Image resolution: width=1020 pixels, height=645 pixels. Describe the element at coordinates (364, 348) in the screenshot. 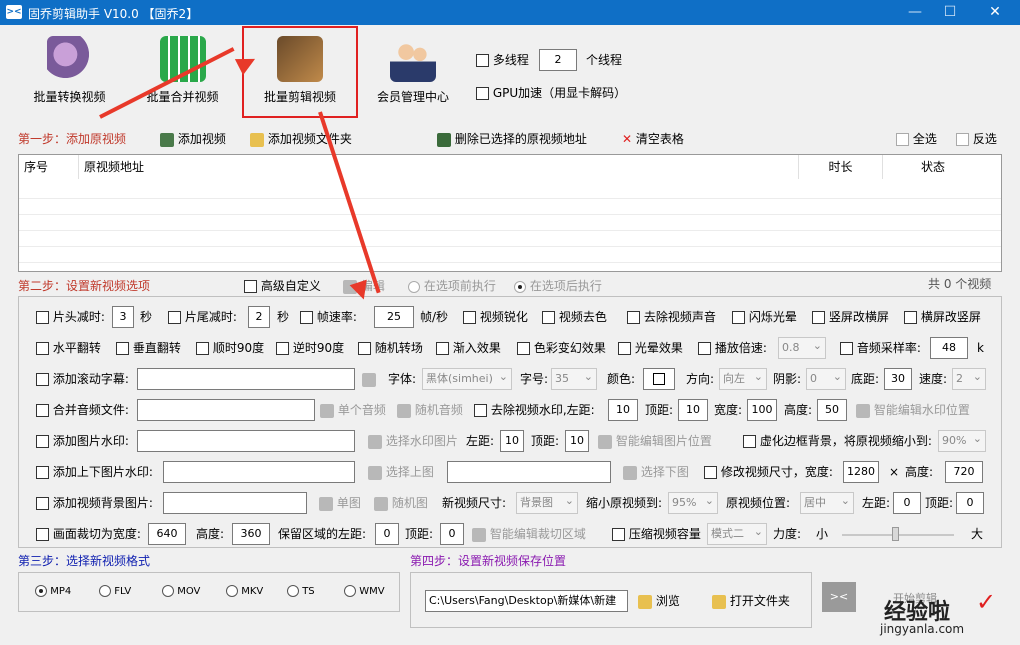

I see `rand-trans-checkbox` at that location.